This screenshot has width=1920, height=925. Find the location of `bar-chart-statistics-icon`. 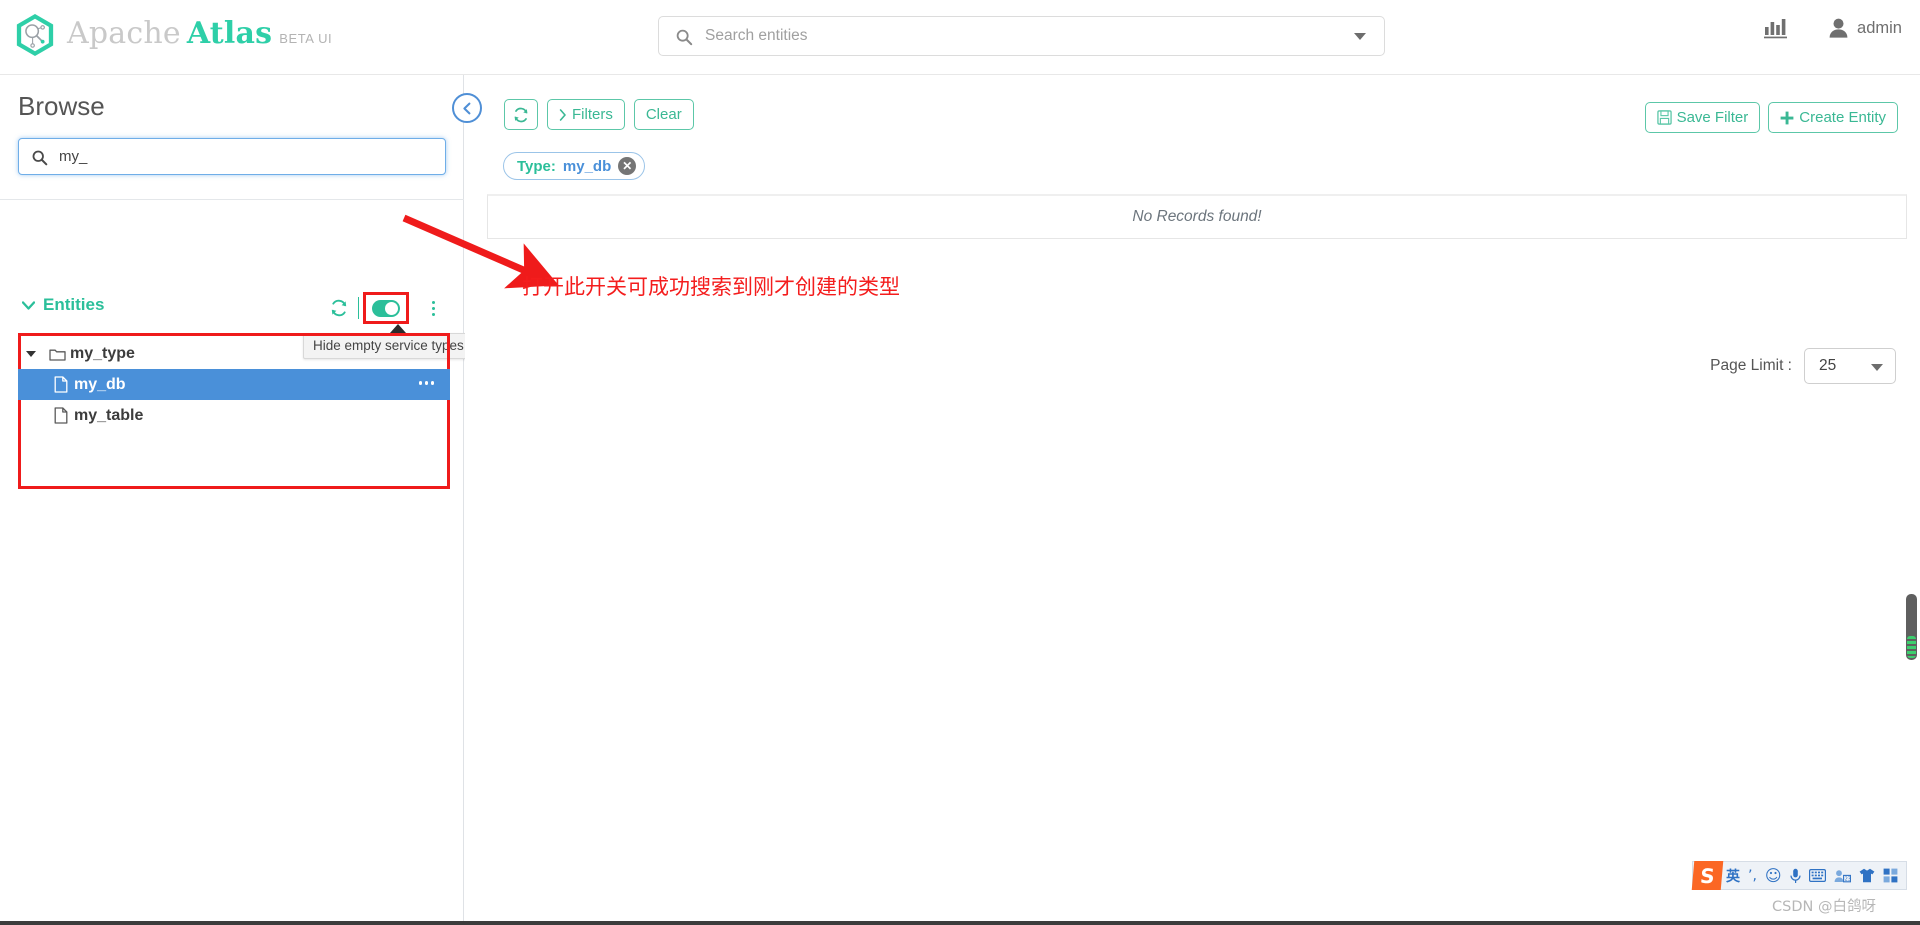

bar-chart-statistics-icon is located at coordinates (1776, 28).